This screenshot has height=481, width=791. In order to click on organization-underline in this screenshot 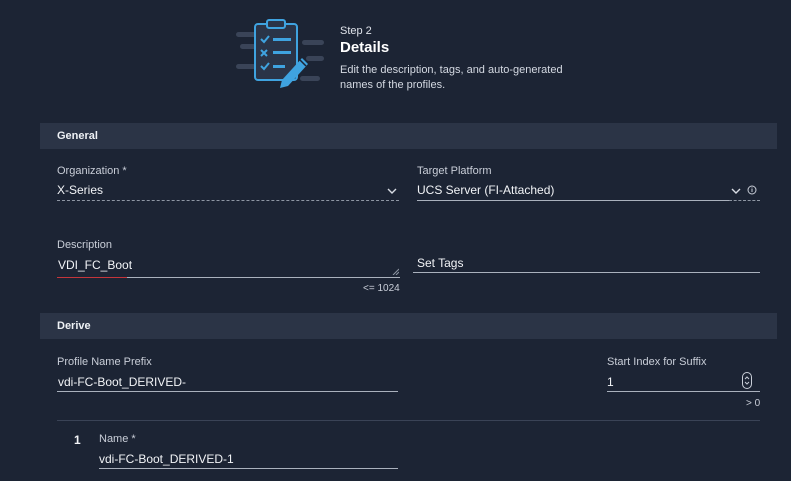, I will do `click(228, 200)`.